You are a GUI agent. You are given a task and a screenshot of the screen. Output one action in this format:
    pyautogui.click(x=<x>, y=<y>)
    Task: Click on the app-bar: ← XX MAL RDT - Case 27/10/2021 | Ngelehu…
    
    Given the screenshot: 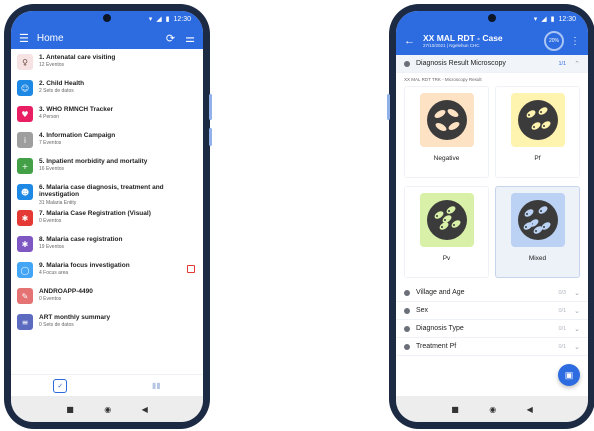 What is the action you would take?
    pyautogui.click(x=492, y=41)
    